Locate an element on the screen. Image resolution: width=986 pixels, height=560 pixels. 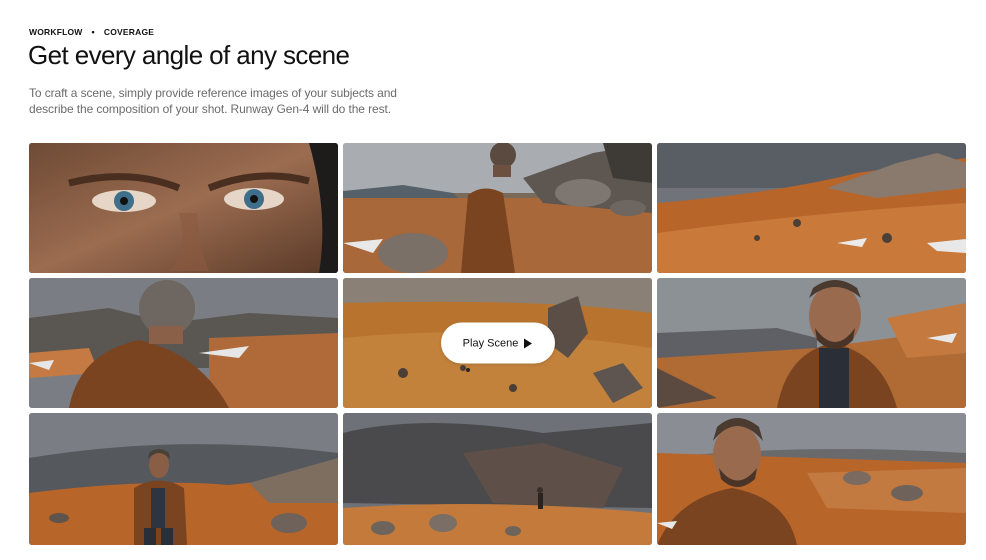
tile-man-full-body is located at coordinates (183, 479).